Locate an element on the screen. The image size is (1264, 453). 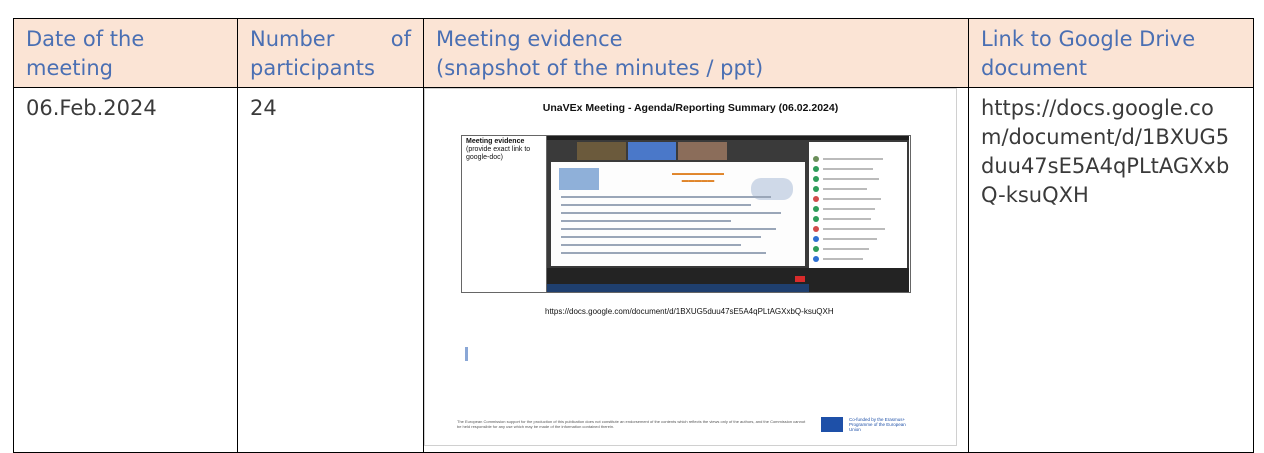
snapshot-label-rest: (provide exact link to google-doc) is located at coordinates (498, 153).